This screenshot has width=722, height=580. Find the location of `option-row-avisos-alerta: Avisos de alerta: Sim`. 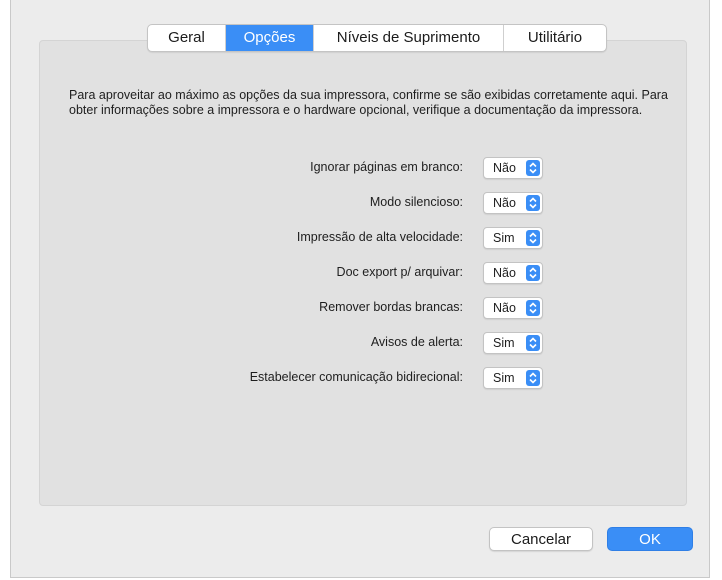

option-row-avisos-alerta: Avisos de alerta: Sim is located at coordinates (361, 343).